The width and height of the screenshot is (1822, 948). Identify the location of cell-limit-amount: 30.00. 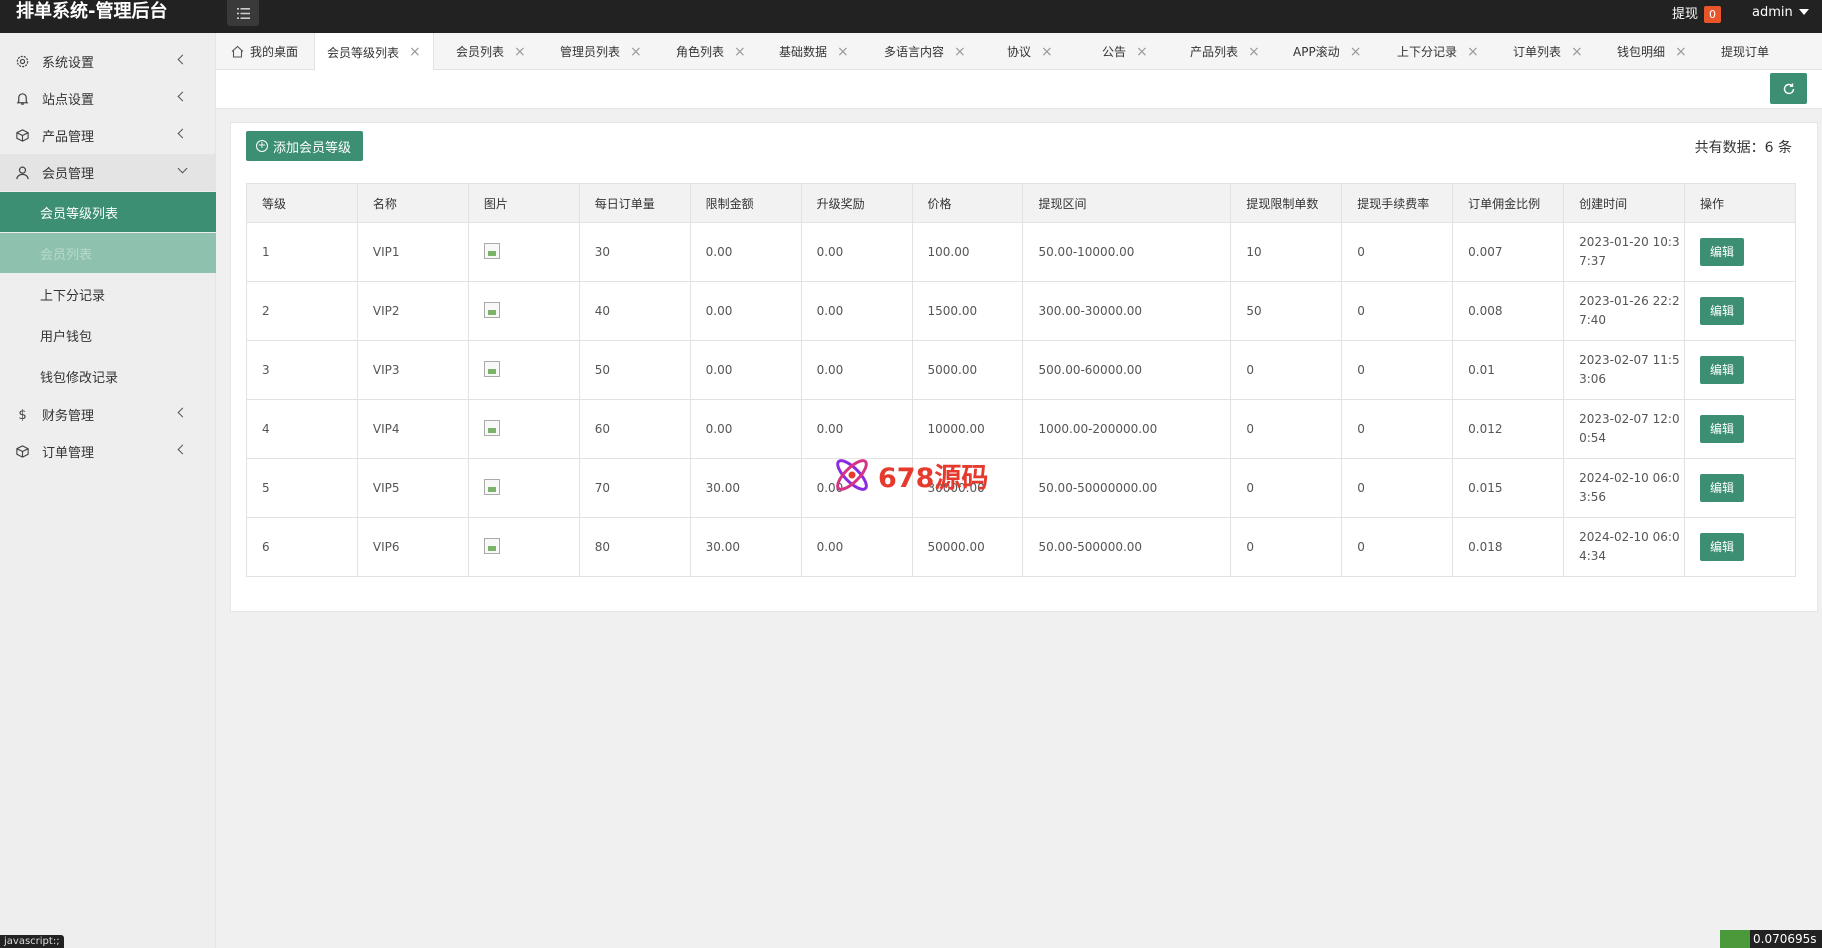
(745, 547).